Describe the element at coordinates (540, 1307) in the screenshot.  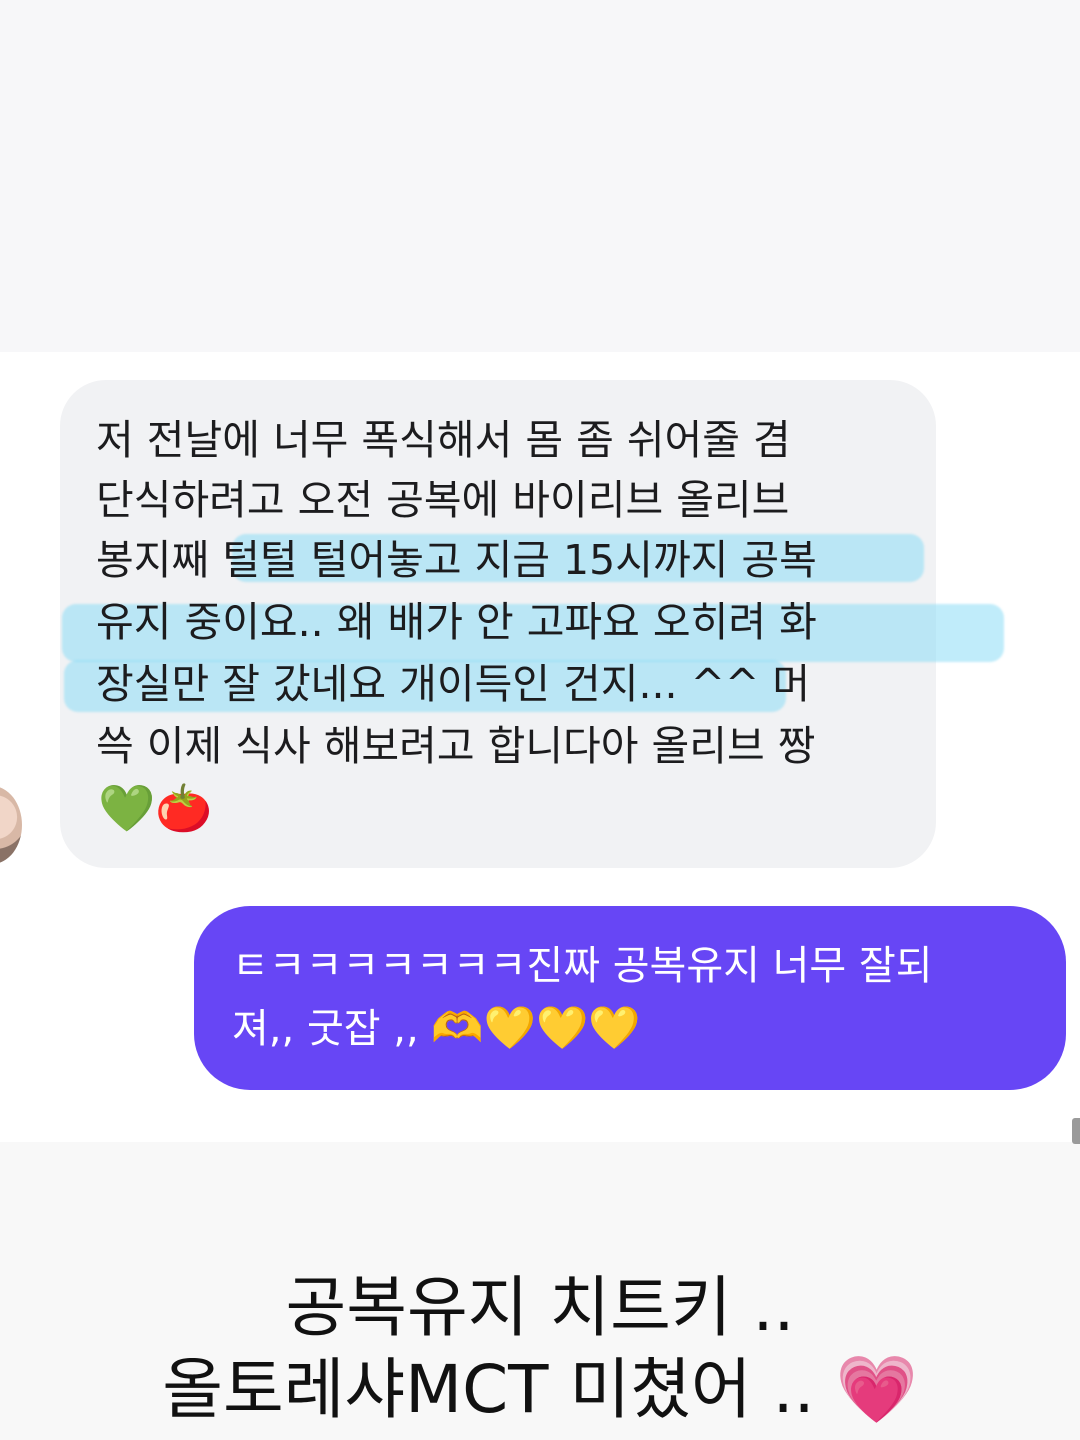
I see `caption-line-1: 공복유지 치트키 ..` at that location.